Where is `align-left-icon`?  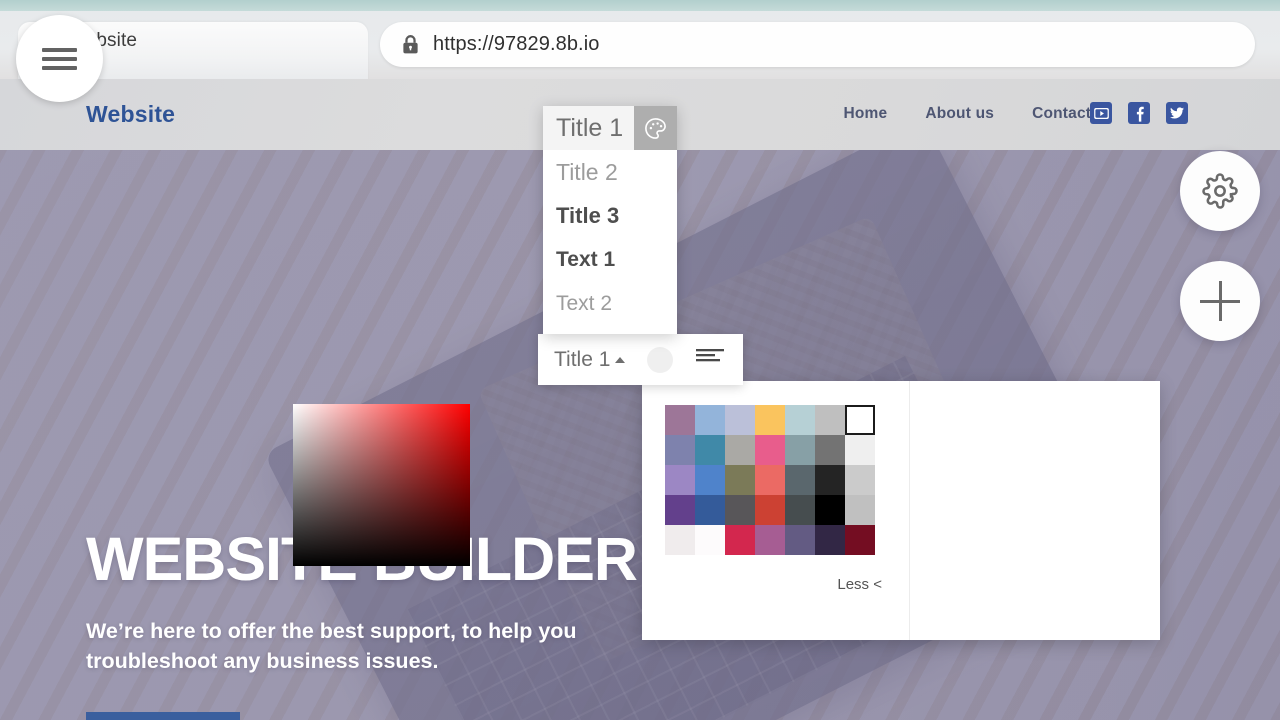 align-left-icon is located at coordinates (710, 355).